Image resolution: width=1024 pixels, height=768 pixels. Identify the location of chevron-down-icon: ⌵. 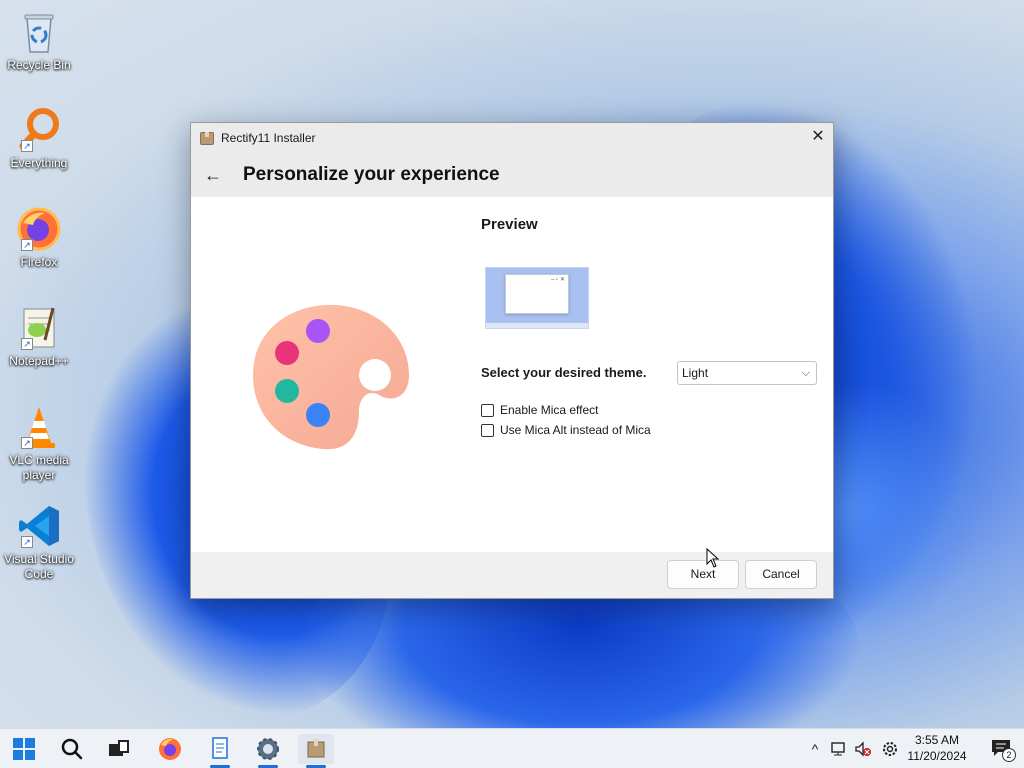
(805, 373).